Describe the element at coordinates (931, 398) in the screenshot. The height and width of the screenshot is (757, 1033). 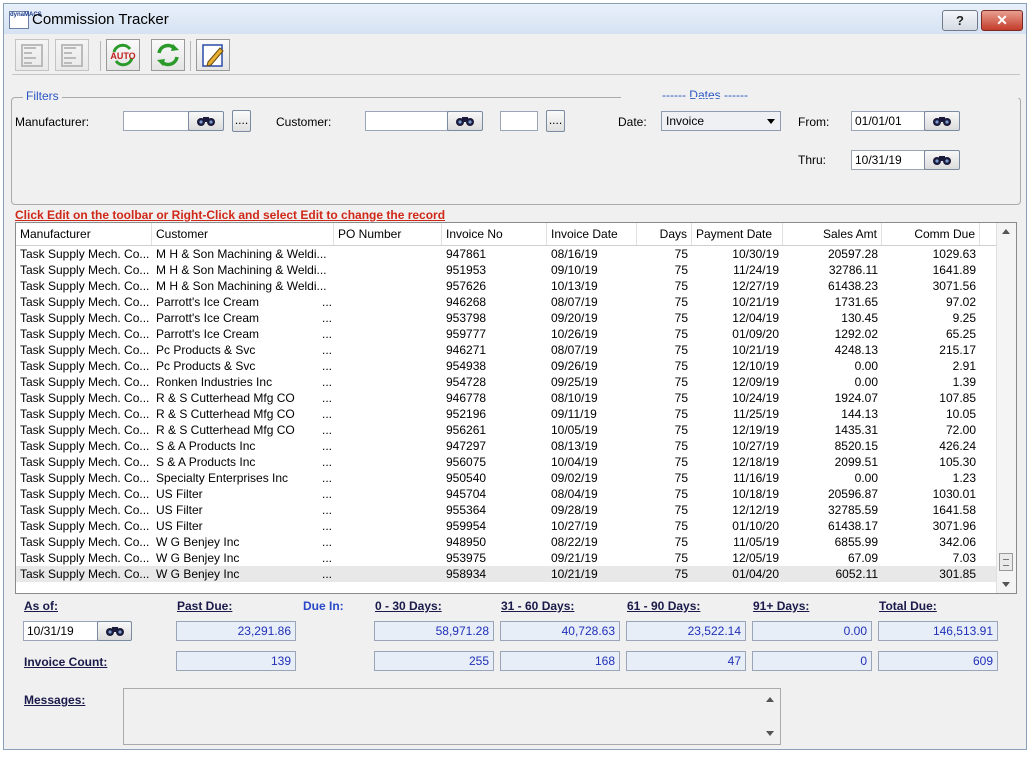
I see `cell-comm-due: 107.85` at that location.